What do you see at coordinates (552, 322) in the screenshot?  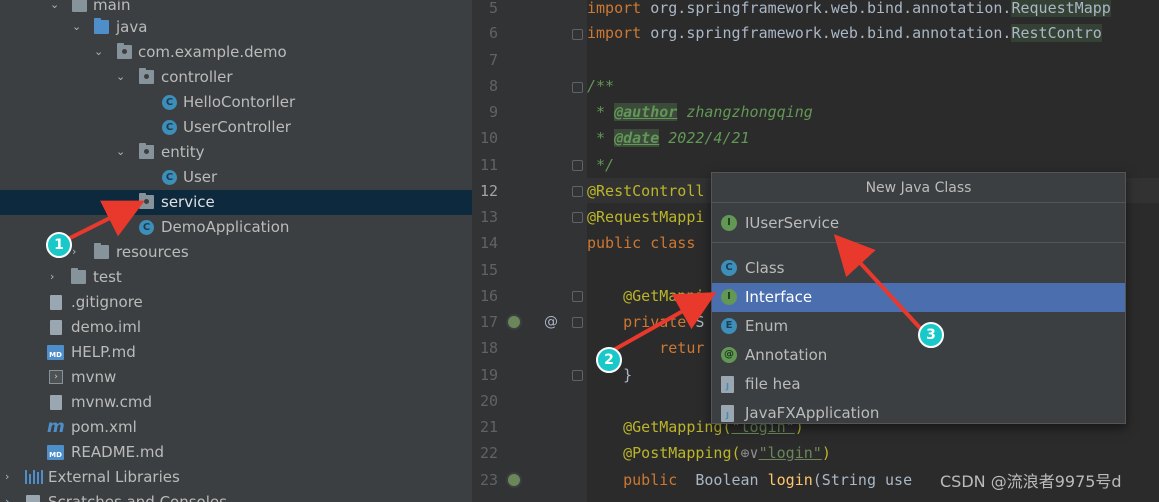 I see `at-sign-icon: @` at bounding box center [552, 322].